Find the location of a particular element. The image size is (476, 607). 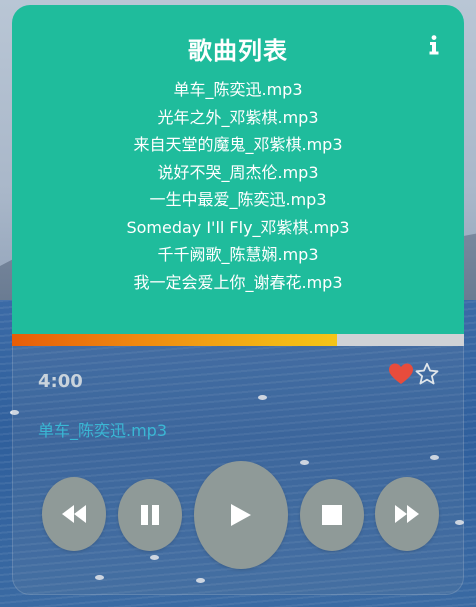

song-item: 光年之外_邓紫棋.mp3 is located at coordinates (238, 118).